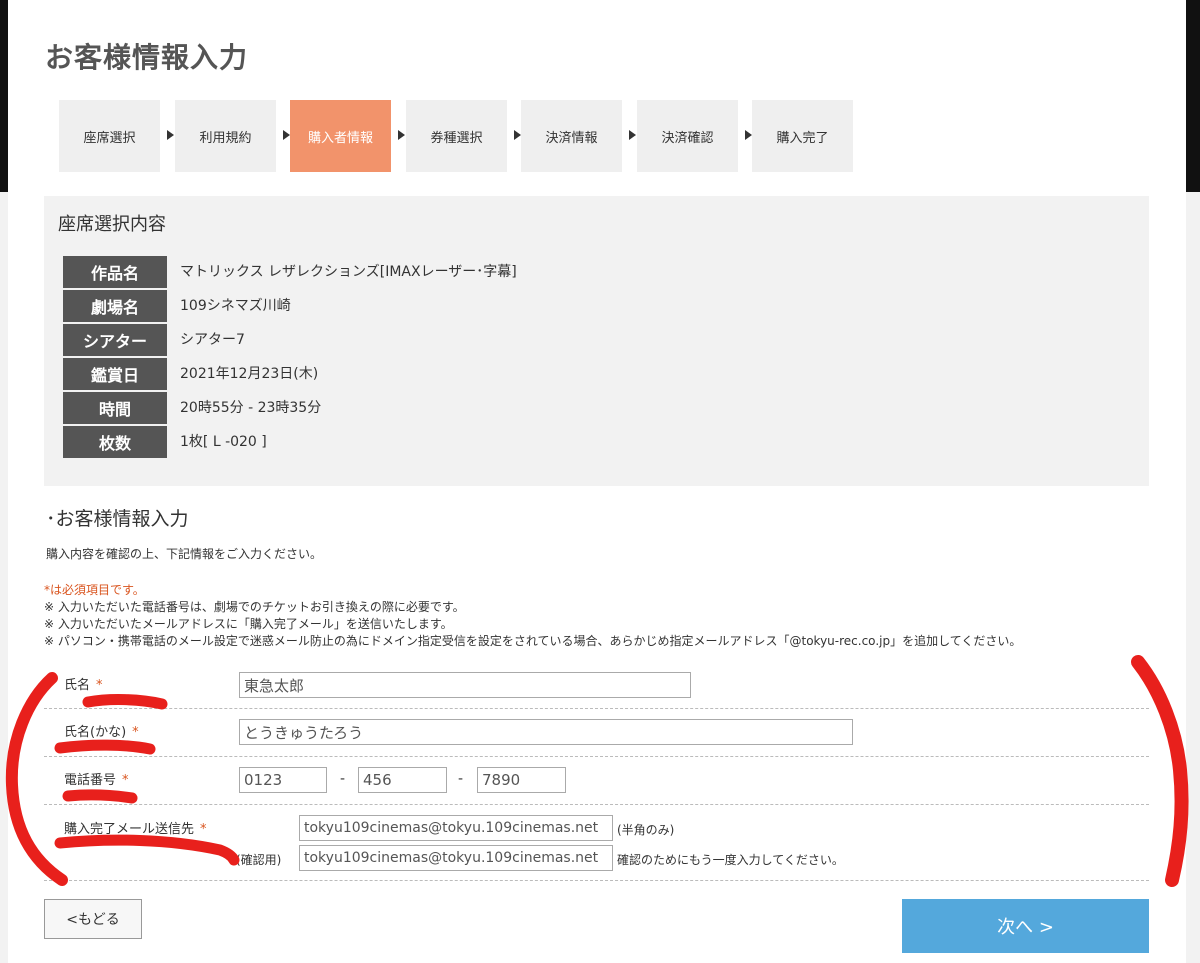 Image resolution: width=1200 pixels, height=963 pixels. Describe the element at coordinates (115, 408) in the screenshot. I see `summary-label: 時間` at that location.